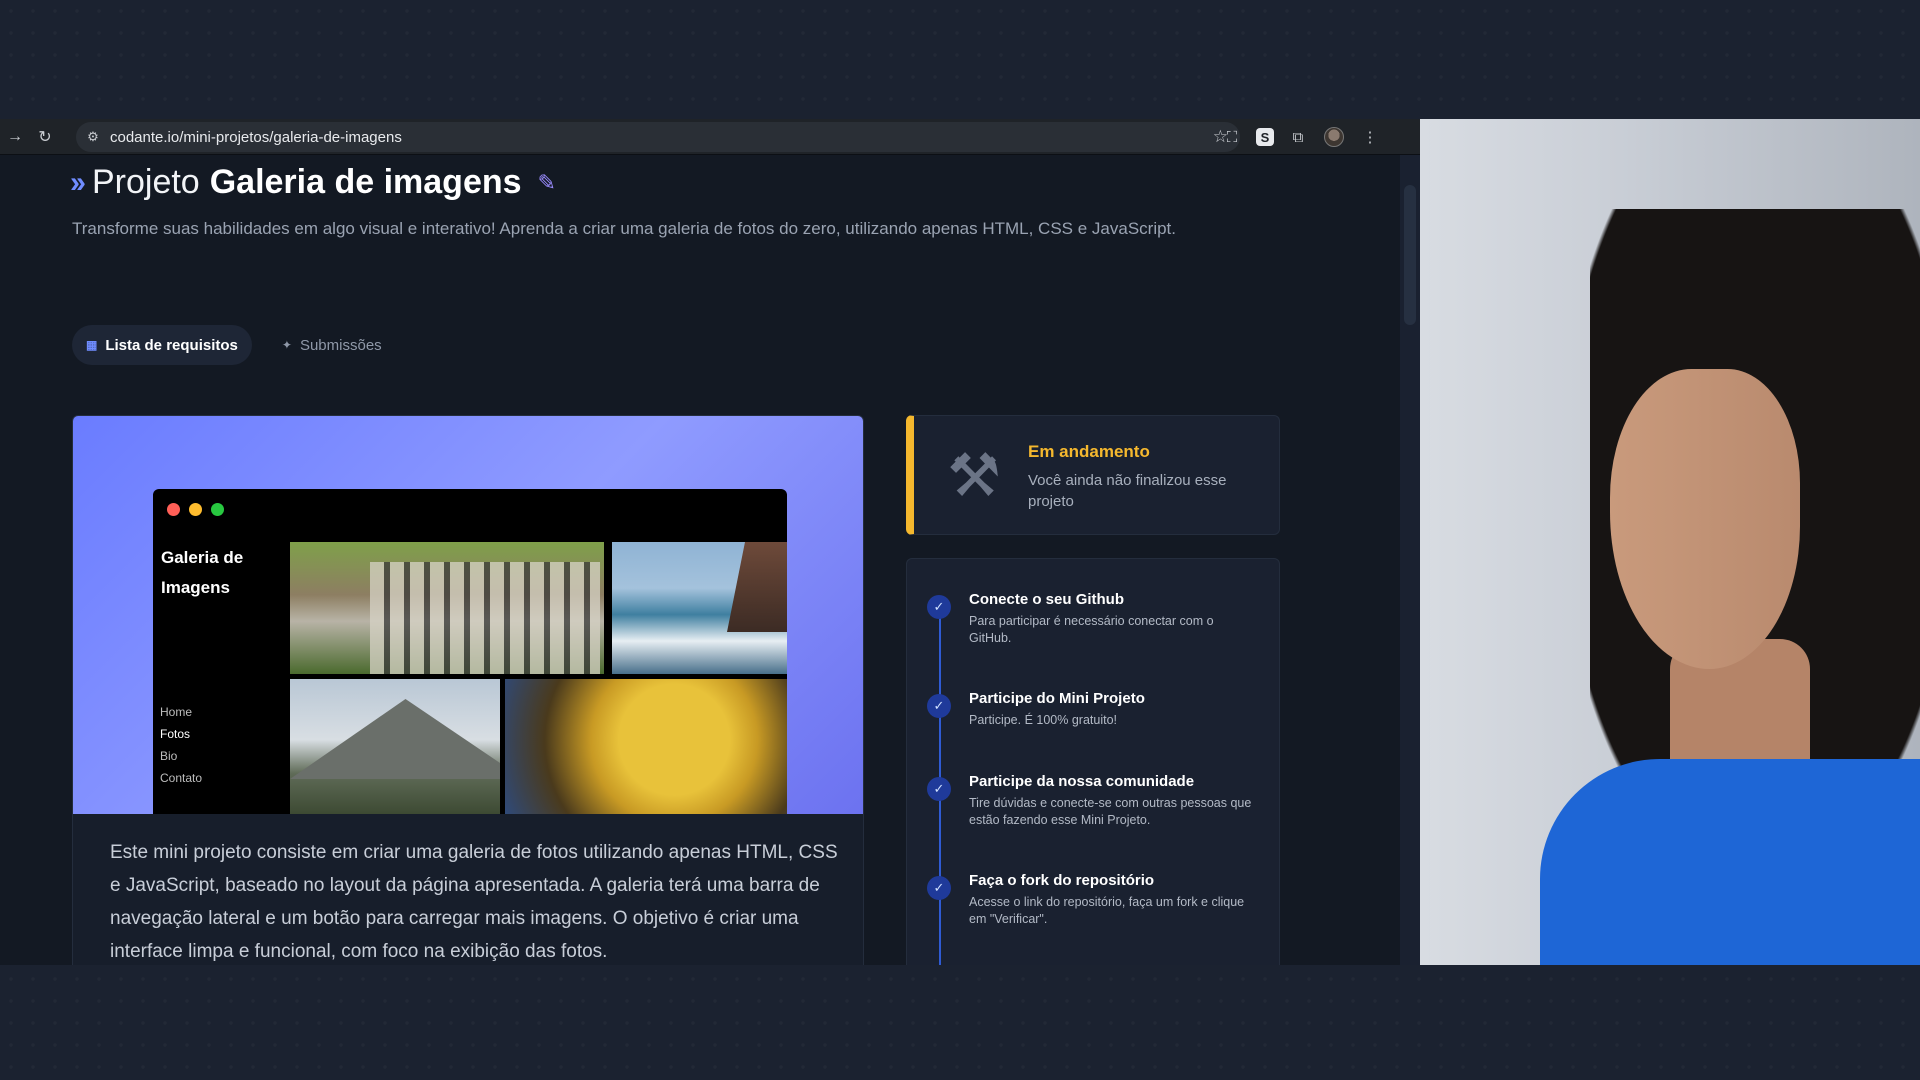 The width and height of the screenshot is (1920, 1080). Describe the element at coordinates (181, 778) in the screenshot. I see `mockup-nav-item: Contato` at that location.